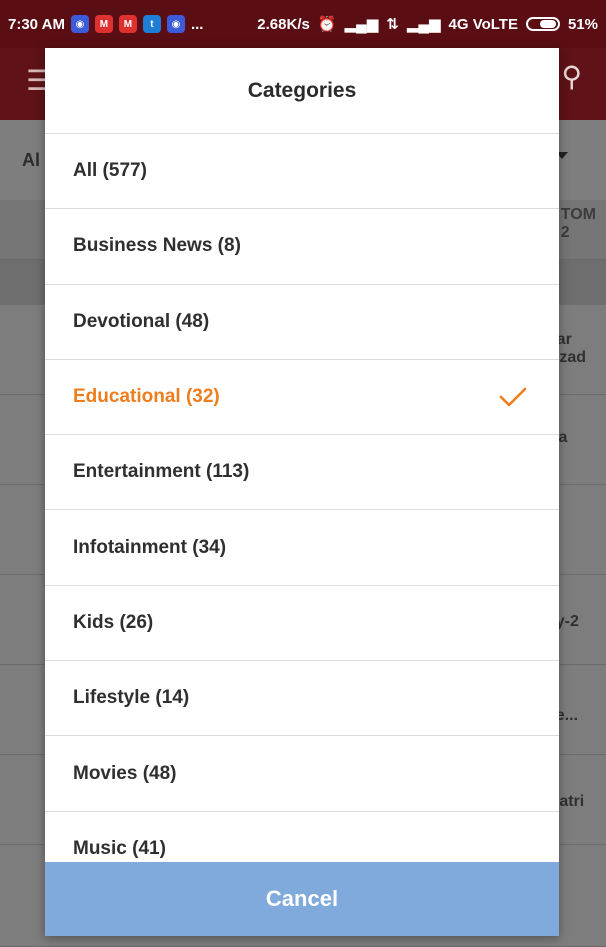 The image size is (606, 947). Describe the element at coordinates (125, 773) in the screenshot. I see `category-label: Movies (48)` at that location.